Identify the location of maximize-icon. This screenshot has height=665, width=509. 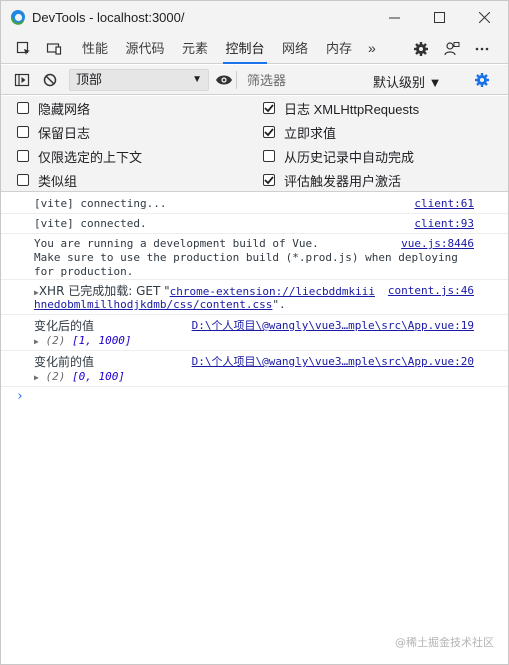
(439, 17).